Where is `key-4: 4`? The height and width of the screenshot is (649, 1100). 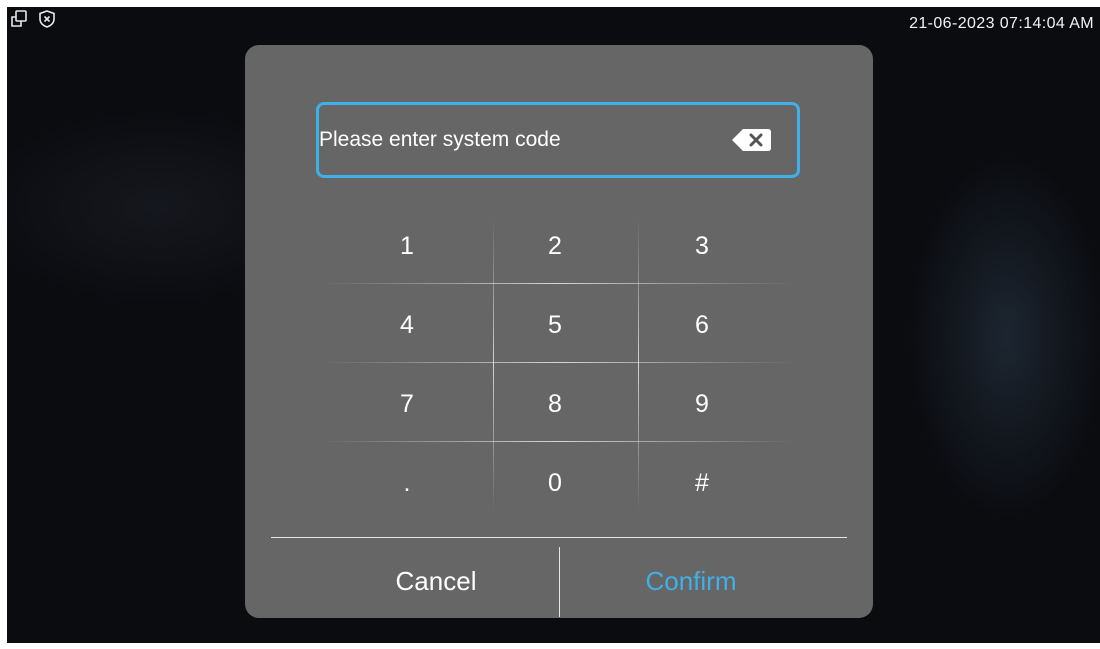 key-4: 4 is located at coordinates (407, 325).